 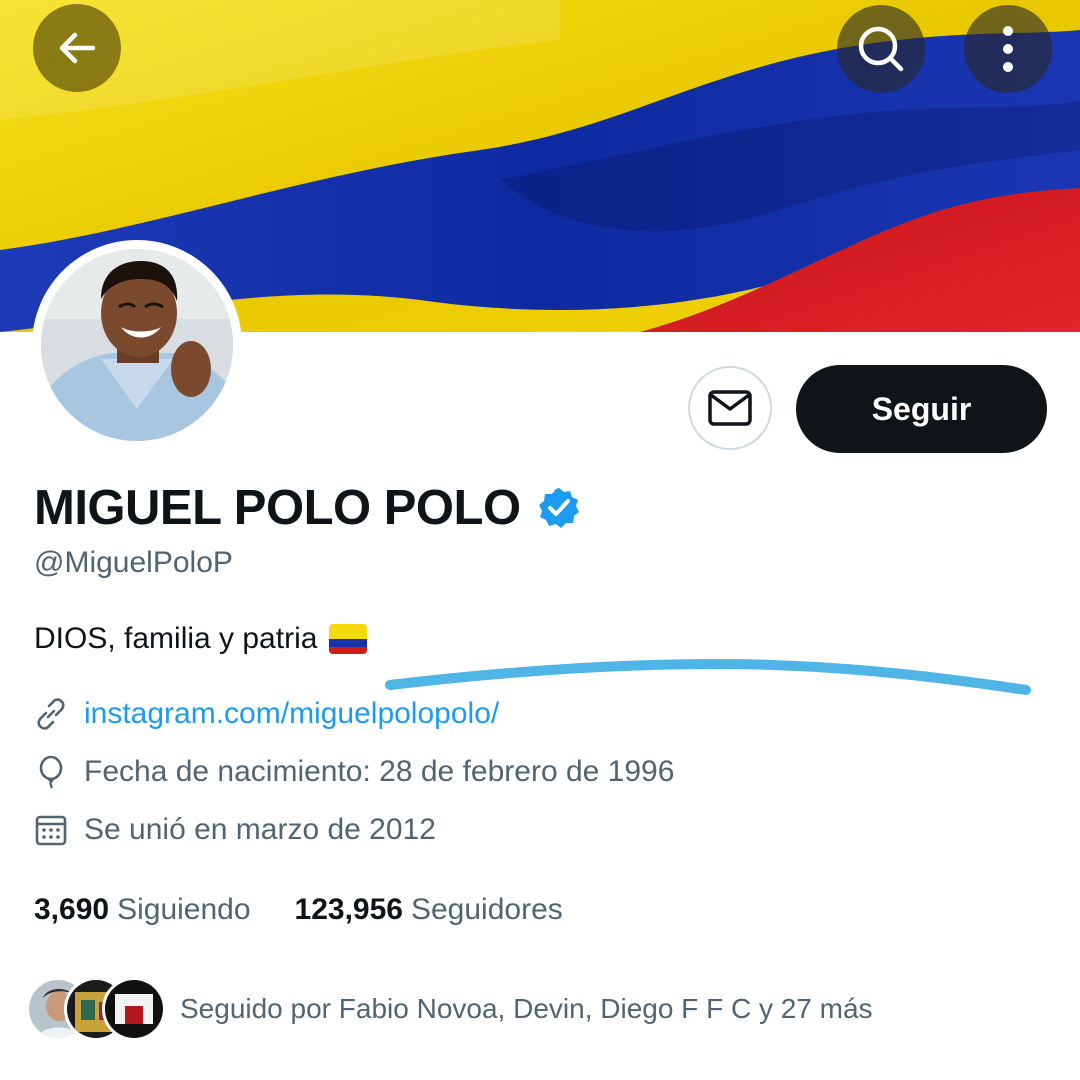 I want to click on calendar-icon, so click(x=51, y=830).